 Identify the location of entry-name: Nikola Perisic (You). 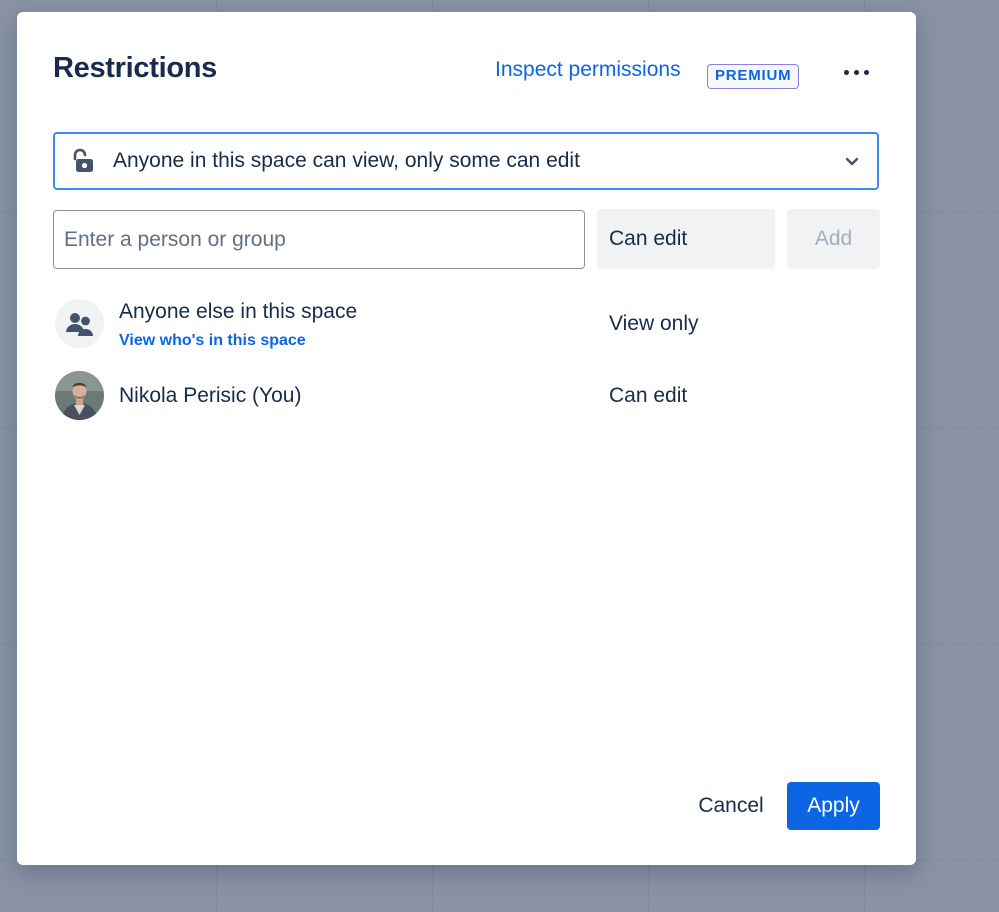
(210, 395).